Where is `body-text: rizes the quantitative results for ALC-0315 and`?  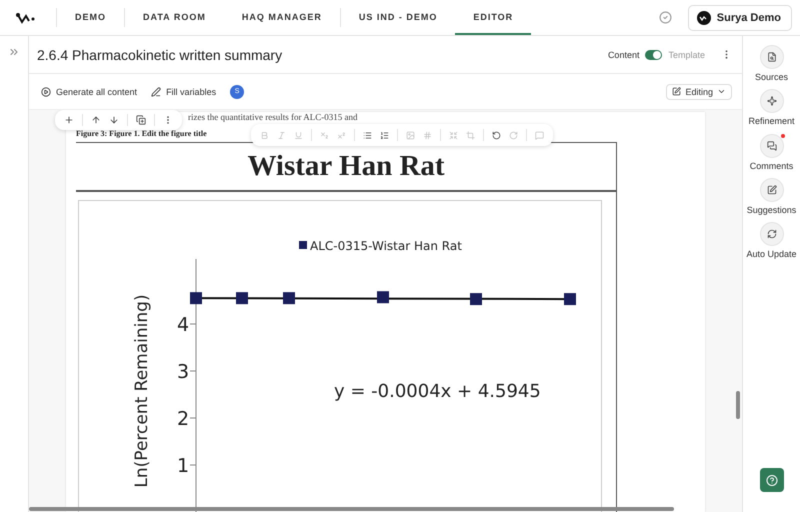 body-text: rizes the quantitative results for ALC-0315 and is located at coordinates (273, 117).